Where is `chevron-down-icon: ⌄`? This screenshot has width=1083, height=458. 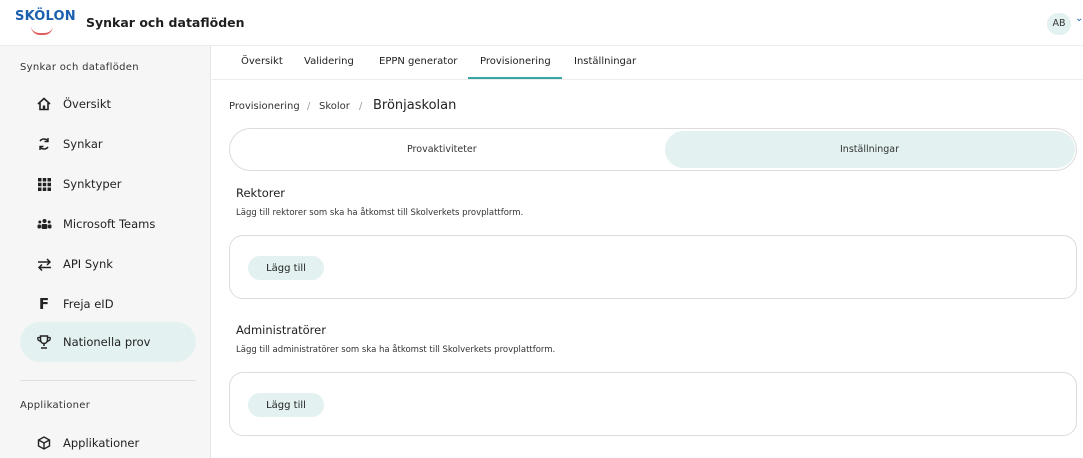 chevron-down-icon: ⌄ is located at coordinates (1079, 18).